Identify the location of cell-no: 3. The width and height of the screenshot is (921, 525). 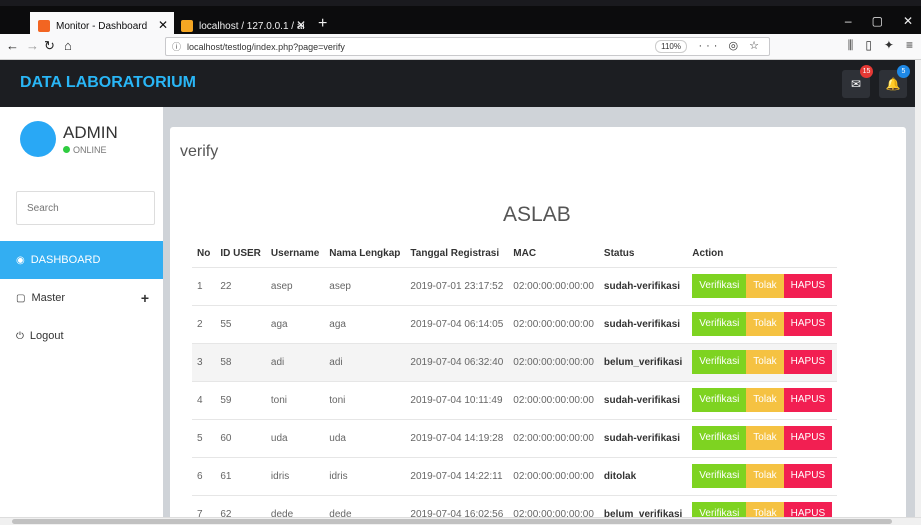
(204, 361).